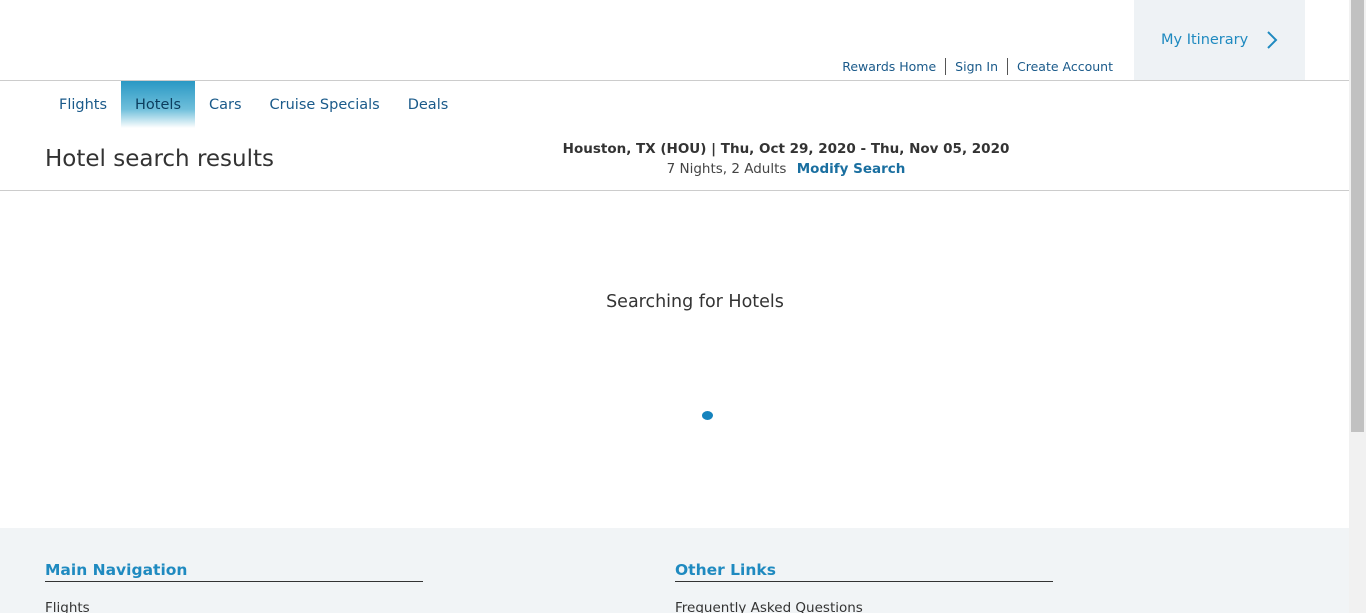  I want to click on footer-other-links: Other Links Frequently Asked Questions, so click(864, 587).